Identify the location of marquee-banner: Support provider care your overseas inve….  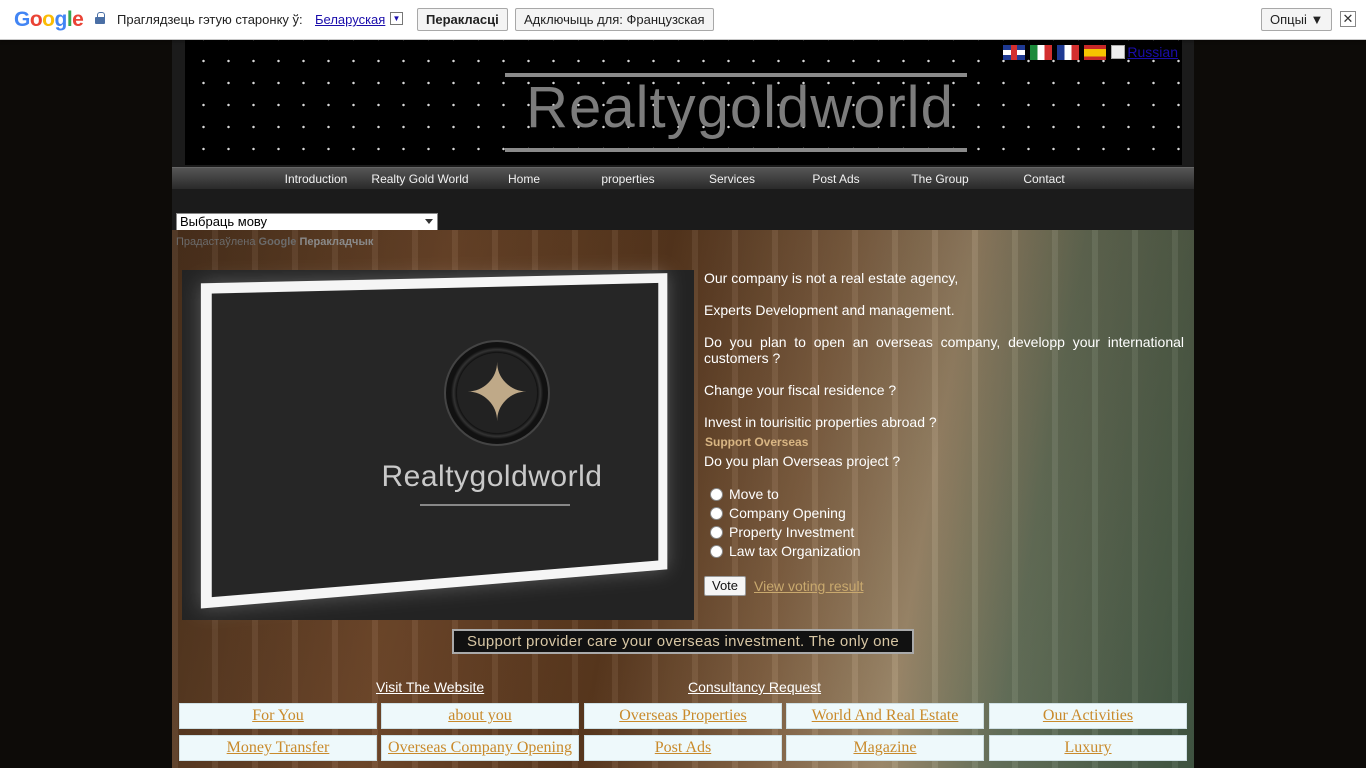
(683, 641).